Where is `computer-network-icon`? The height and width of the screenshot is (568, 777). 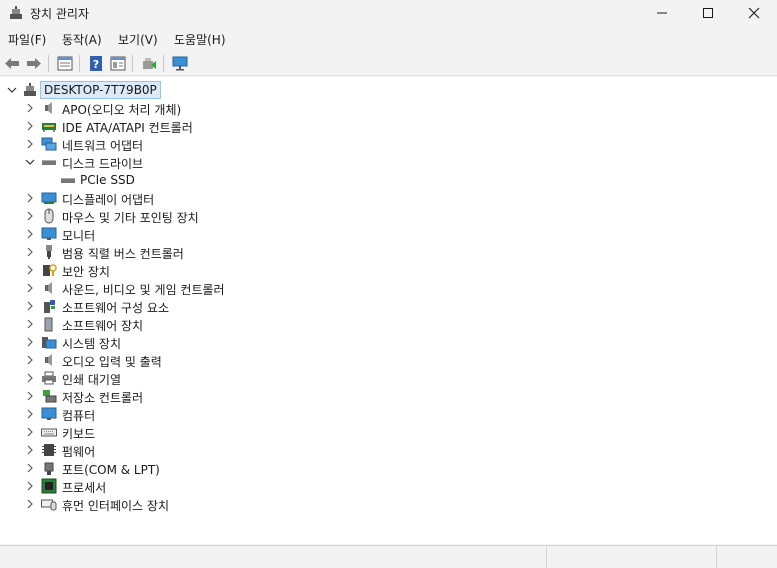 computer-network-icon is located at coordinates (30, 90).